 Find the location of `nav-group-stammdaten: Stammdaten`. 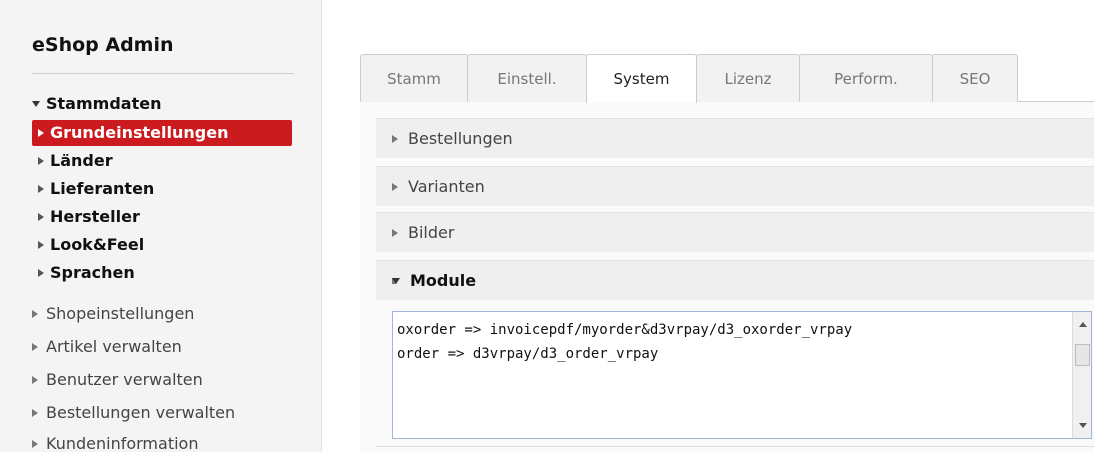

nav-group-stammdaten: Stammdaten is located at coordinates (96, 104).